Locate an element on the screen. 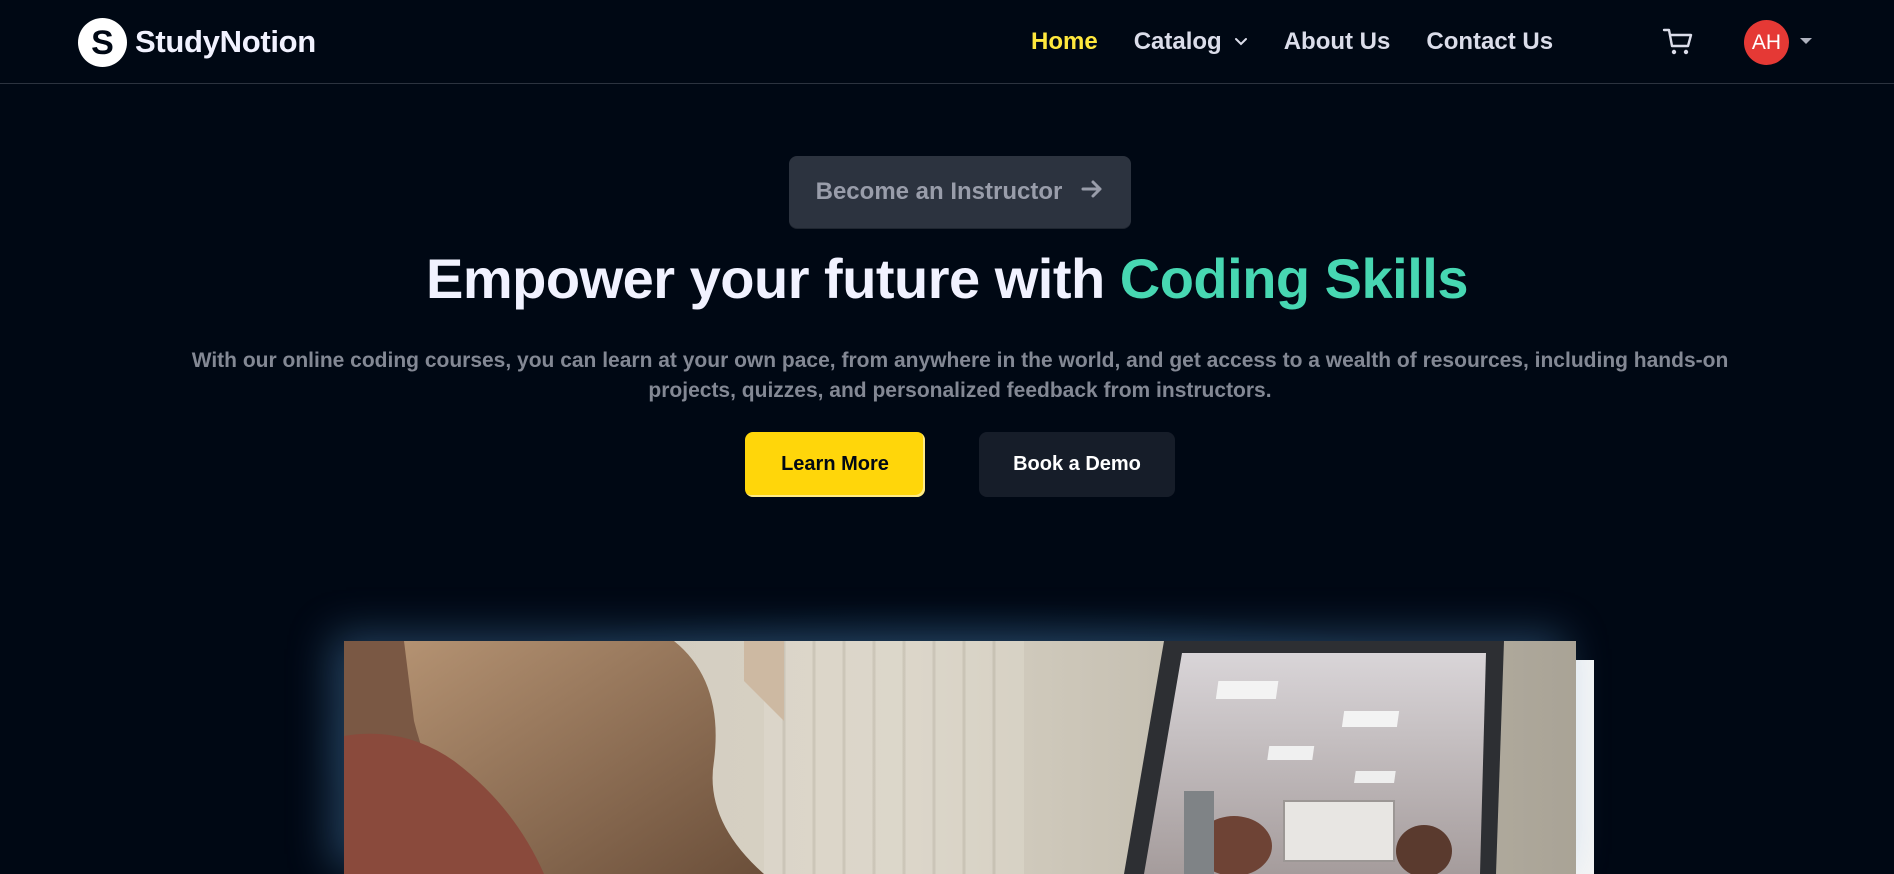 This screenshot has width=1894, height=874. user-avatar: AH is located at coordinates (1766, 42).